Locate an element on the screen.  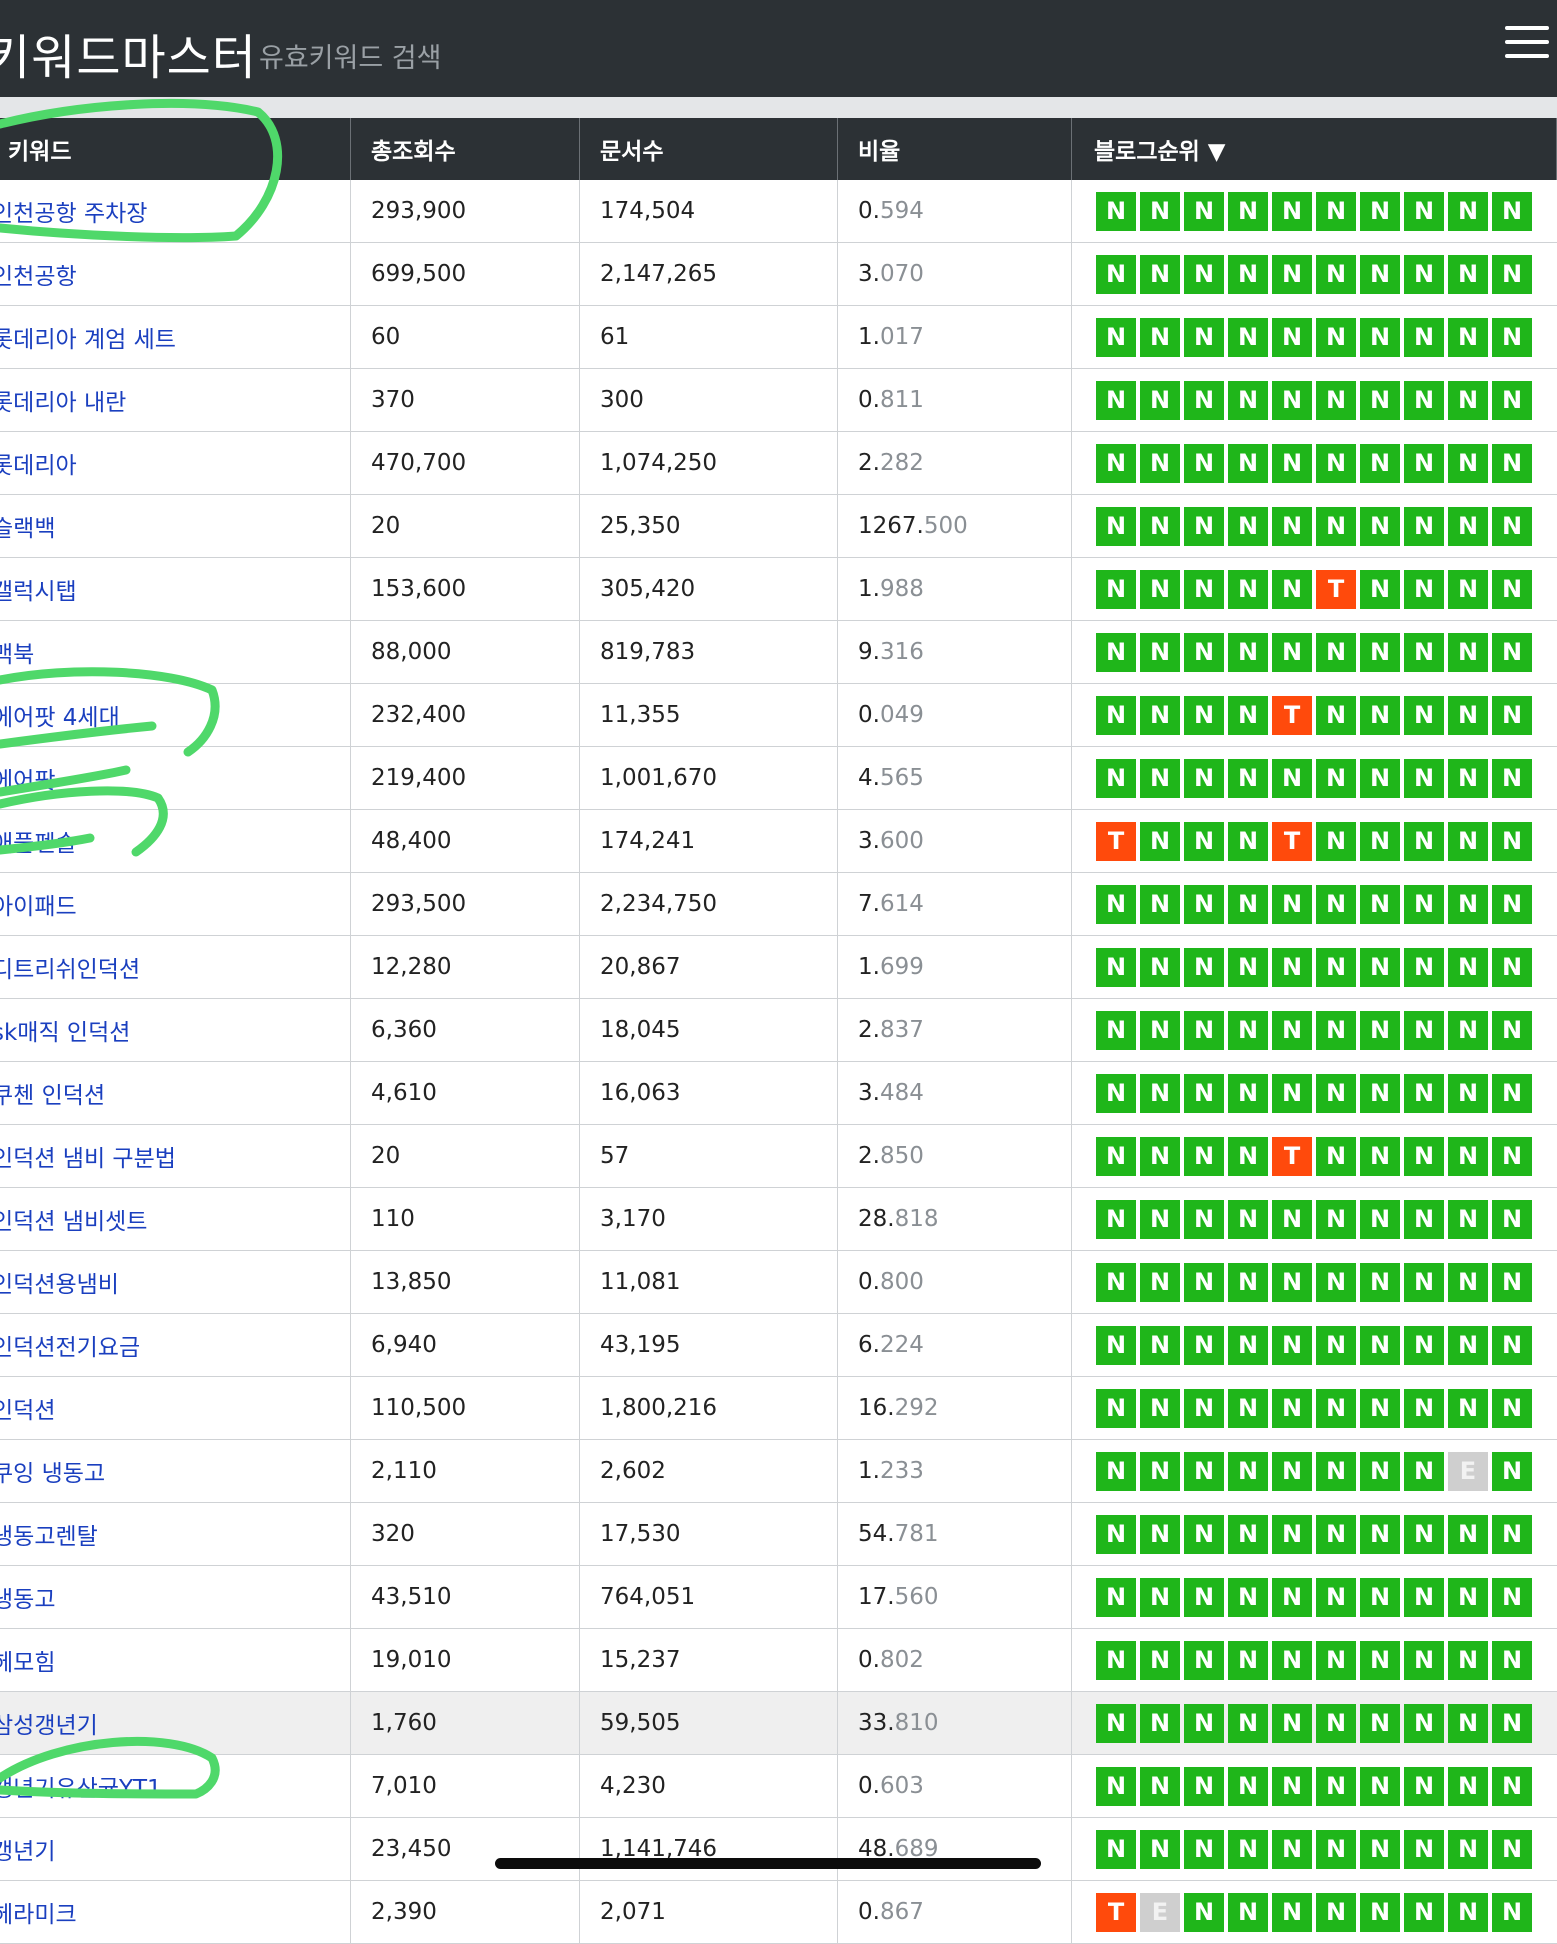
keyword-link: 갤럭시탭 is located at coordinates (38, 589).